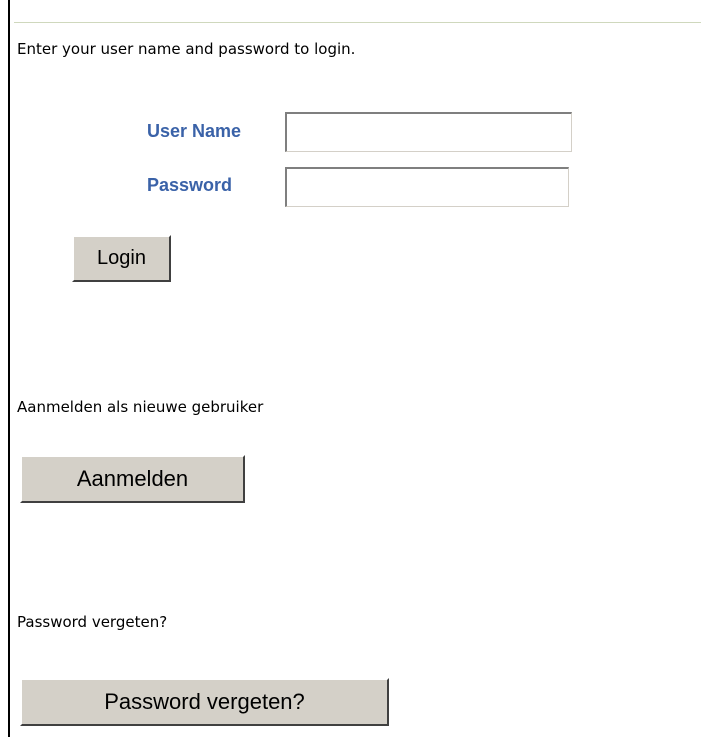  Describe the element at coordinates (194, 131) in the screenshot. I see `username-label: User Name` at that location.